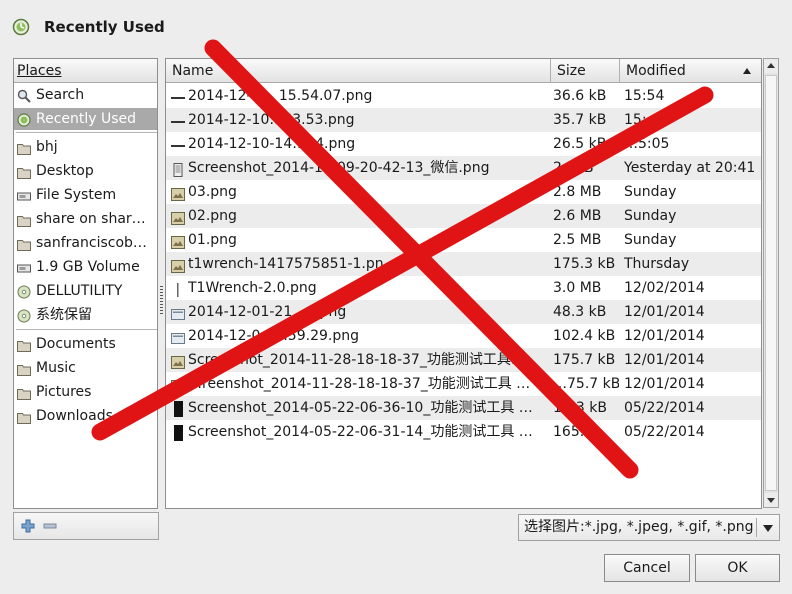 The height and width of the screenshot is (594, 792). I want to click on file-modified: 05/22/2014, so click(664, 432).